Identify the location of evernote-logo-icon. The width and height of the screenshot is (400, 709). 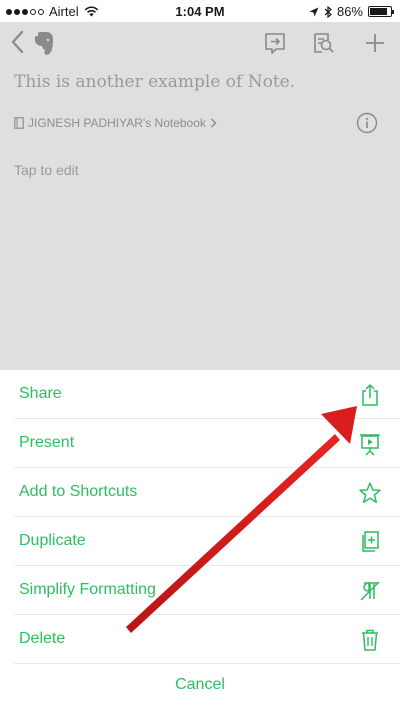
(44, 43).